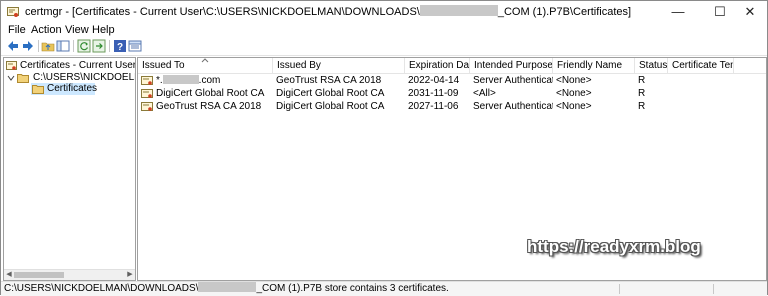 This screenshot has width=768, height=296. Describe the element at coordinates (564, 12) in the screenshot. I see `window-title-suffix: _COM (1).P7B\Certificates]` at that location.